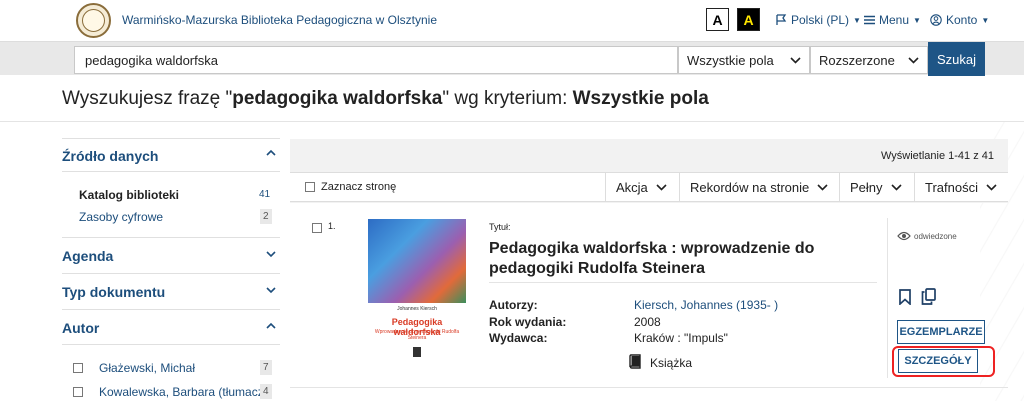 This screenshot has width=1024, height=401. I want to click on facet-count: 2, so click(266, 216).